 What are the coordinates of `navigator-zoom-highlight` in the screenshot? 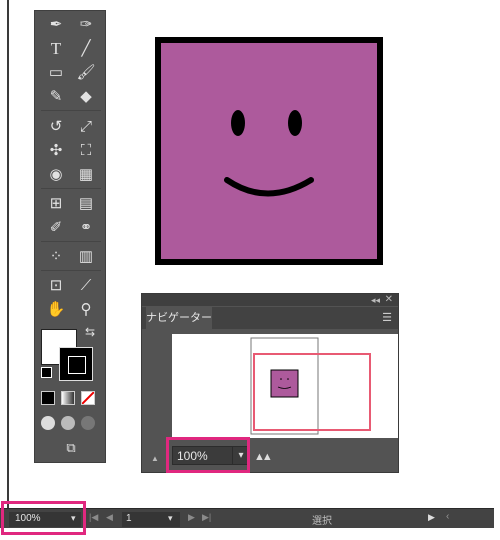 It's located at (208, 455).